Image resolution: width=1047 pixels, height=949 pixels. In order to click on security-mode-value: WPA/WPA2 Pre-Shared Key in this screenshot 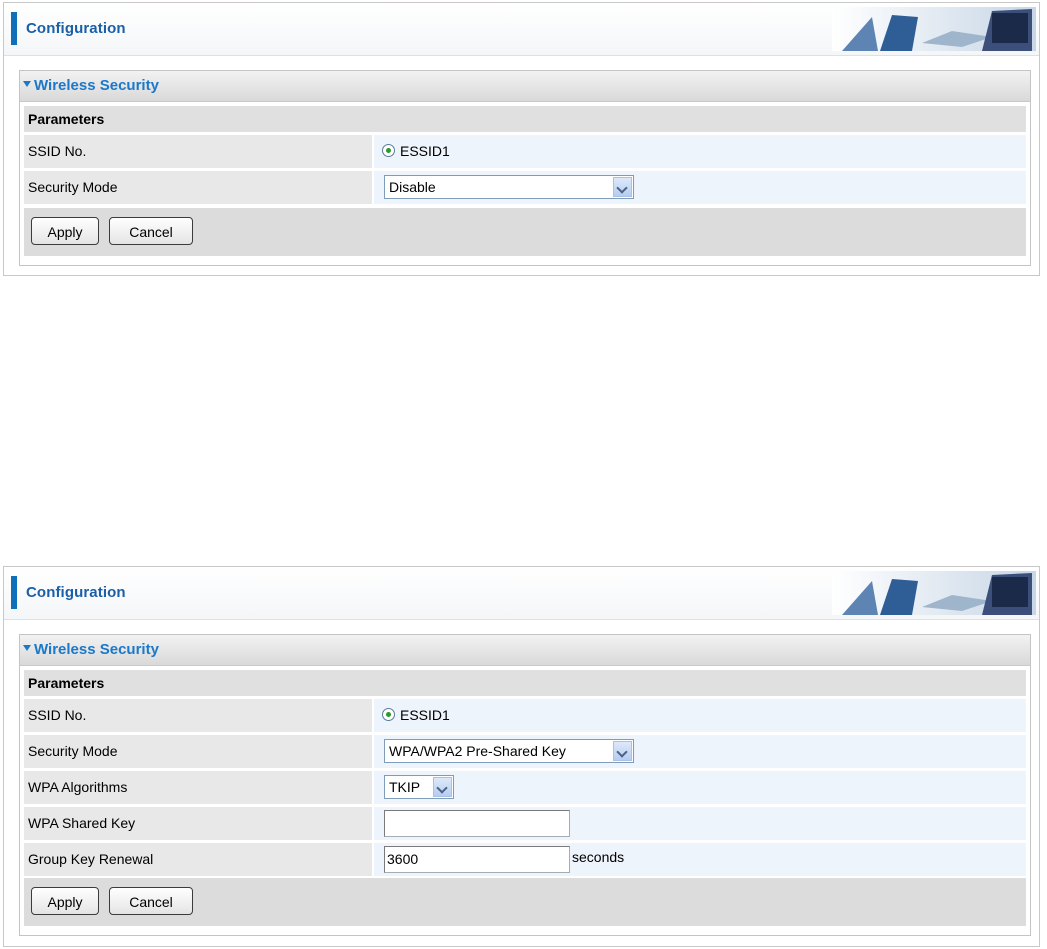, I will do `click(477, 751)`.